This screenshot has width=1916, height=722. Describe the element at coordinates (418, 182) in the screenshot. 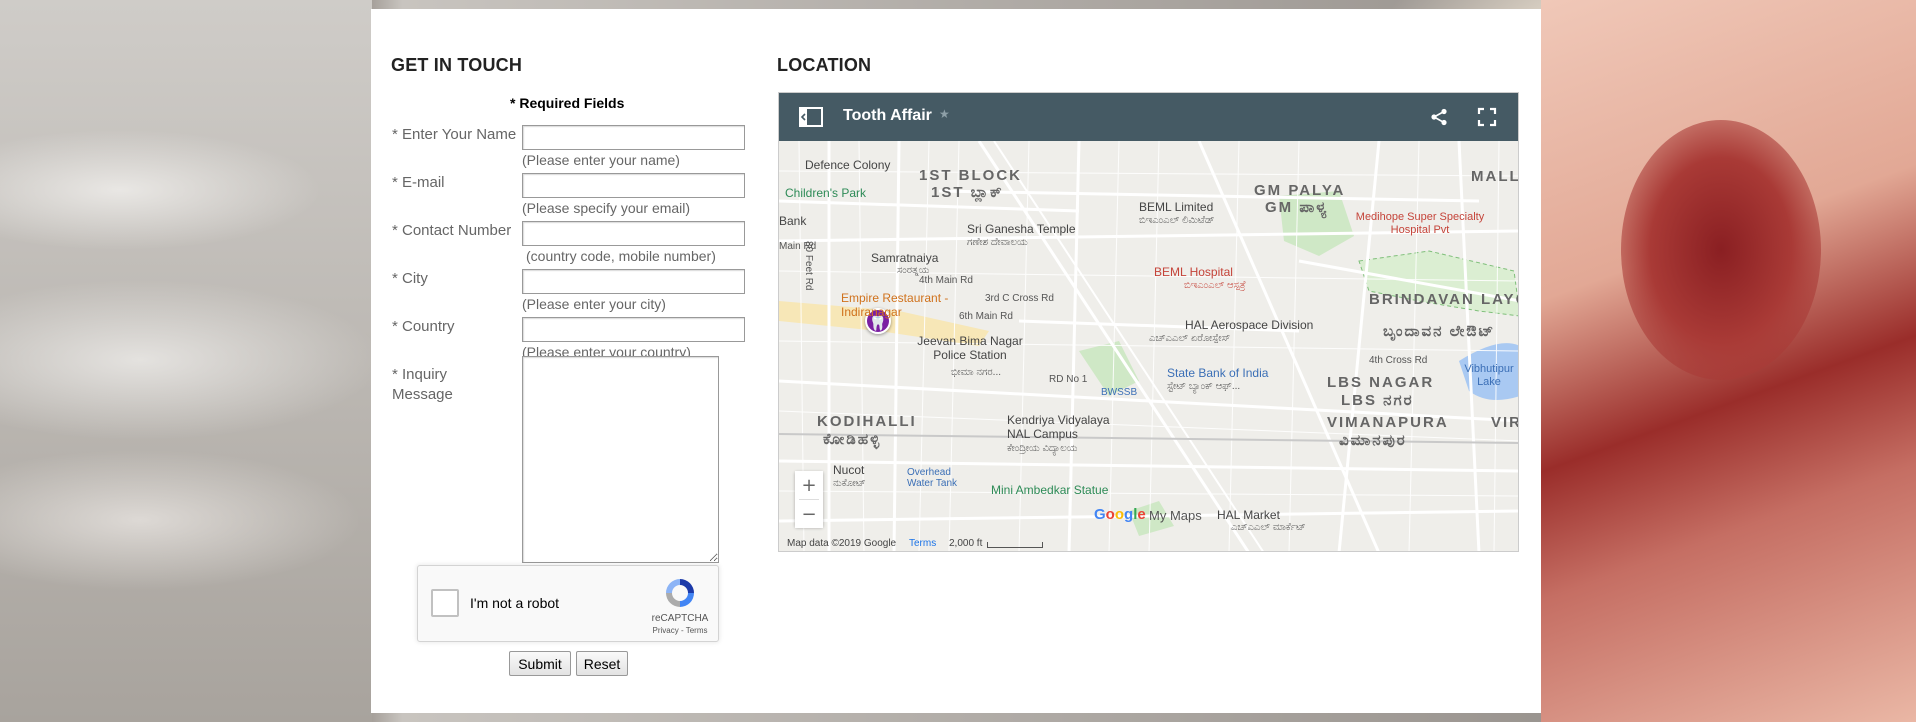

I see `email-label: * E-mail` at that location.